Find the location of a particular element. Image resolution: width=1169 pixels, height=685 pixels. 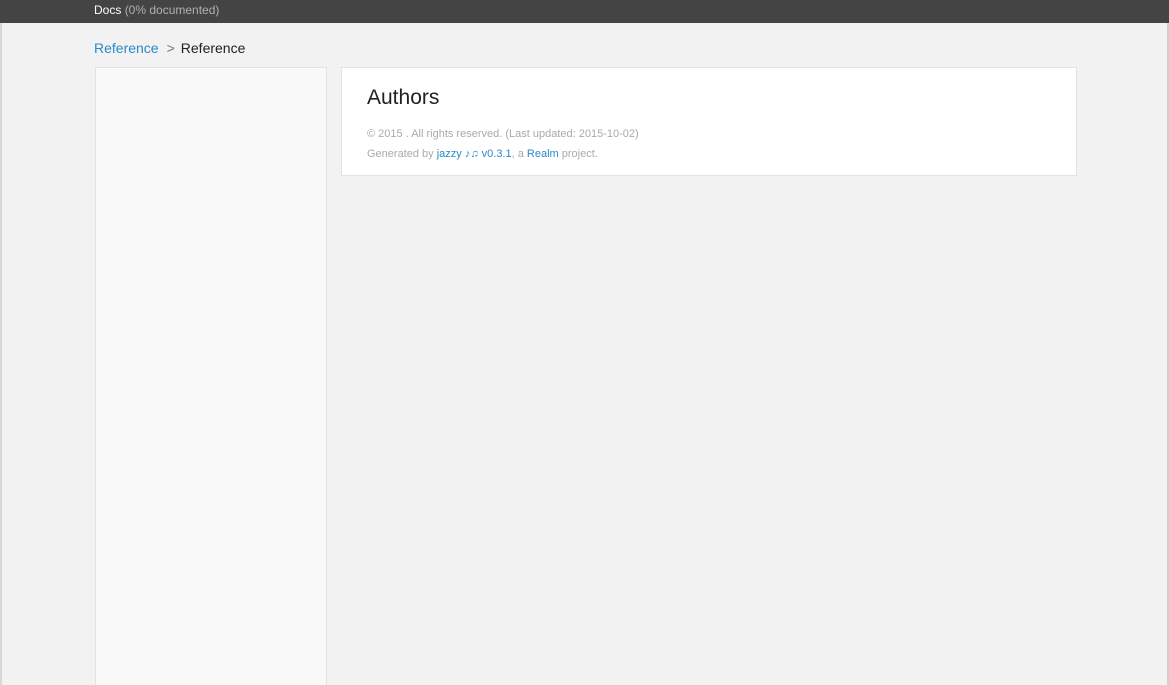

jazzy-link: jazzy ♪♫ v0.3.1 is located at coordinates (474, 154).